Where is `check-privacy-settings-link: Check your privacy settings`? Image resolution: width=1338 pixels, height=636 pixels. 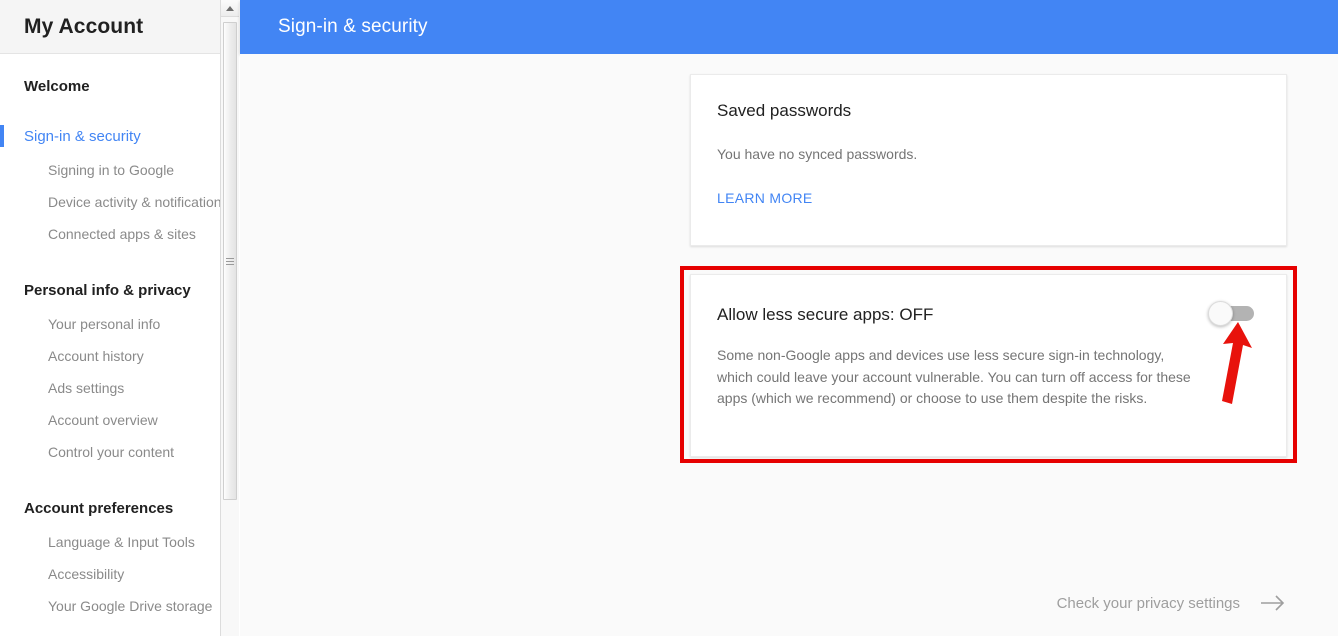
check-privacy-settings-link: Check your privacy settings is located at coordinates (1171, 603).